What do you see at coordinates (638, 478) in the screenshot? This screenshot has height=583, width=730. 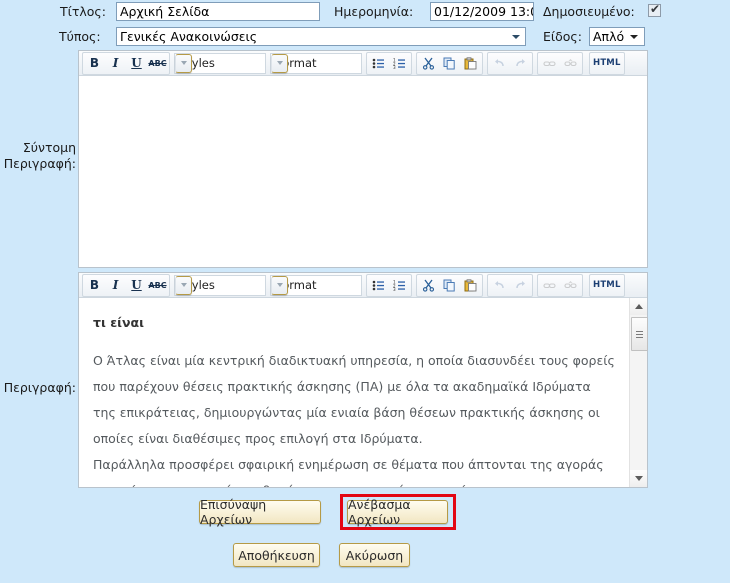 I see `scroll-down-icon` at bounding box center [638, 478].